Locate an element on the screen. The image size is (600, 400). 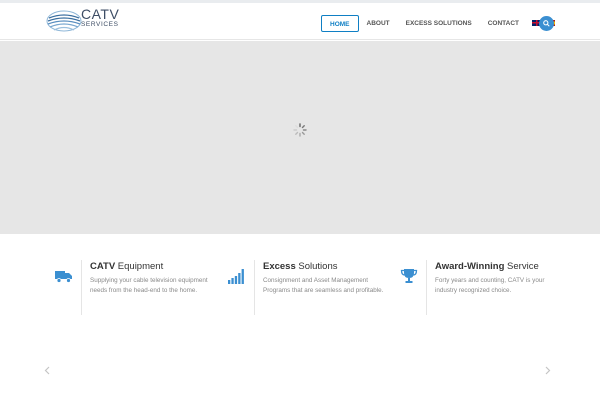
chevron-left-icon is located at coordinates (47, 370).